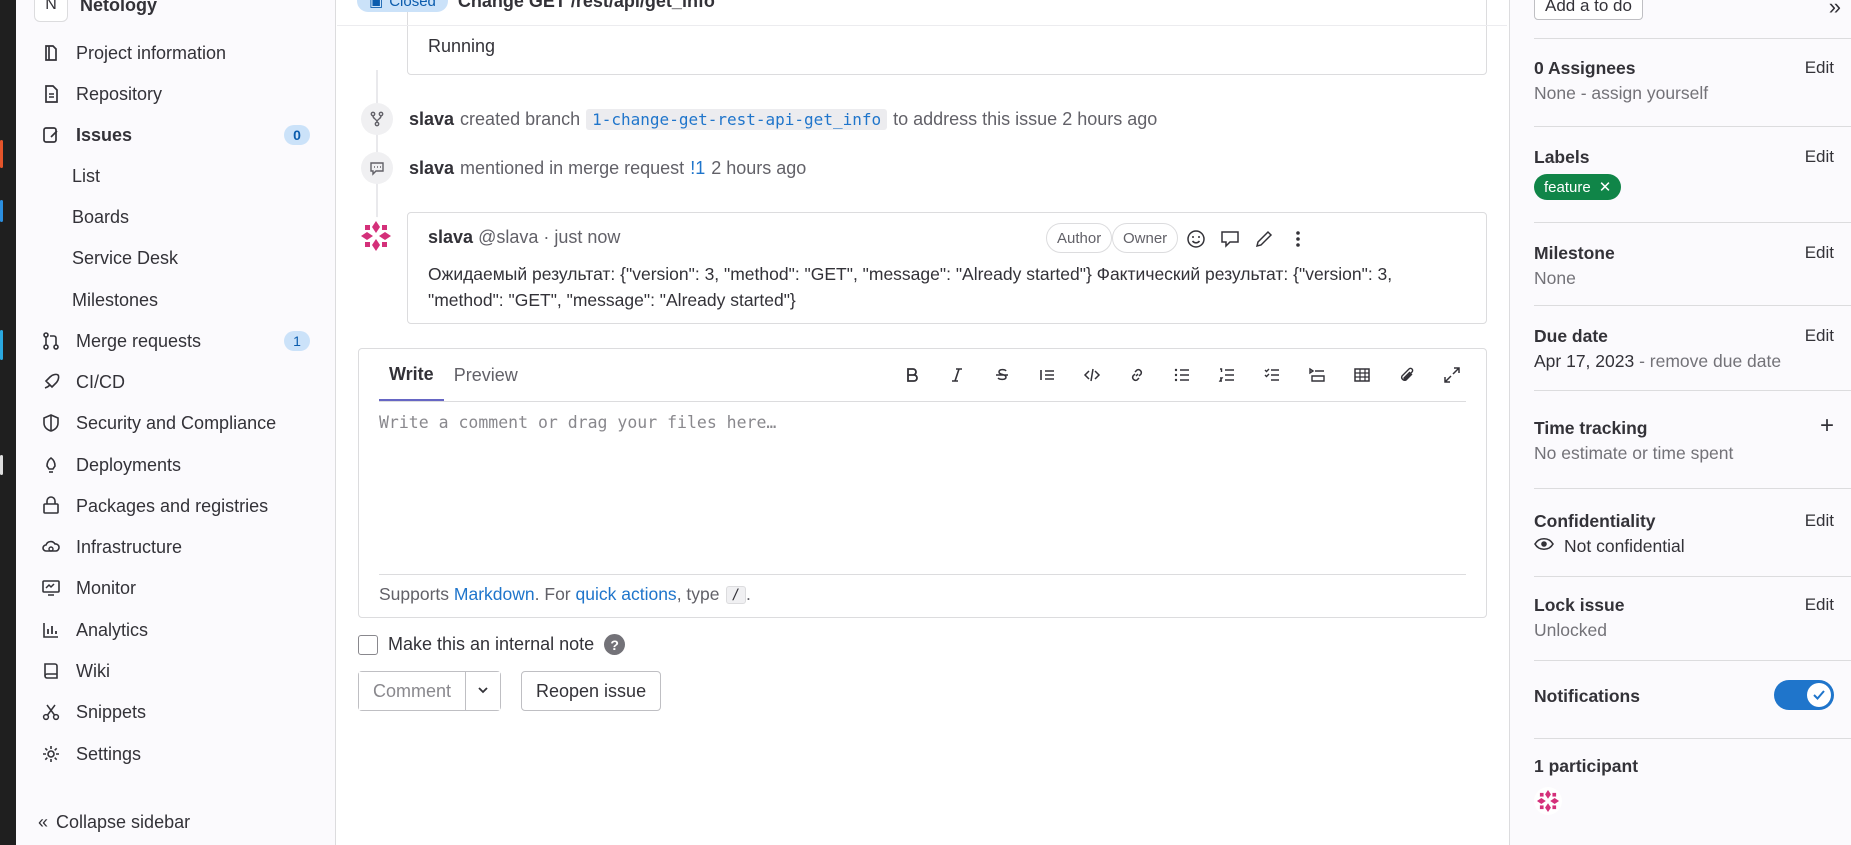 The width and height of the screenshot is (1851, 845). I want to click on footer-supports-text: Supports, so click(414, 594).